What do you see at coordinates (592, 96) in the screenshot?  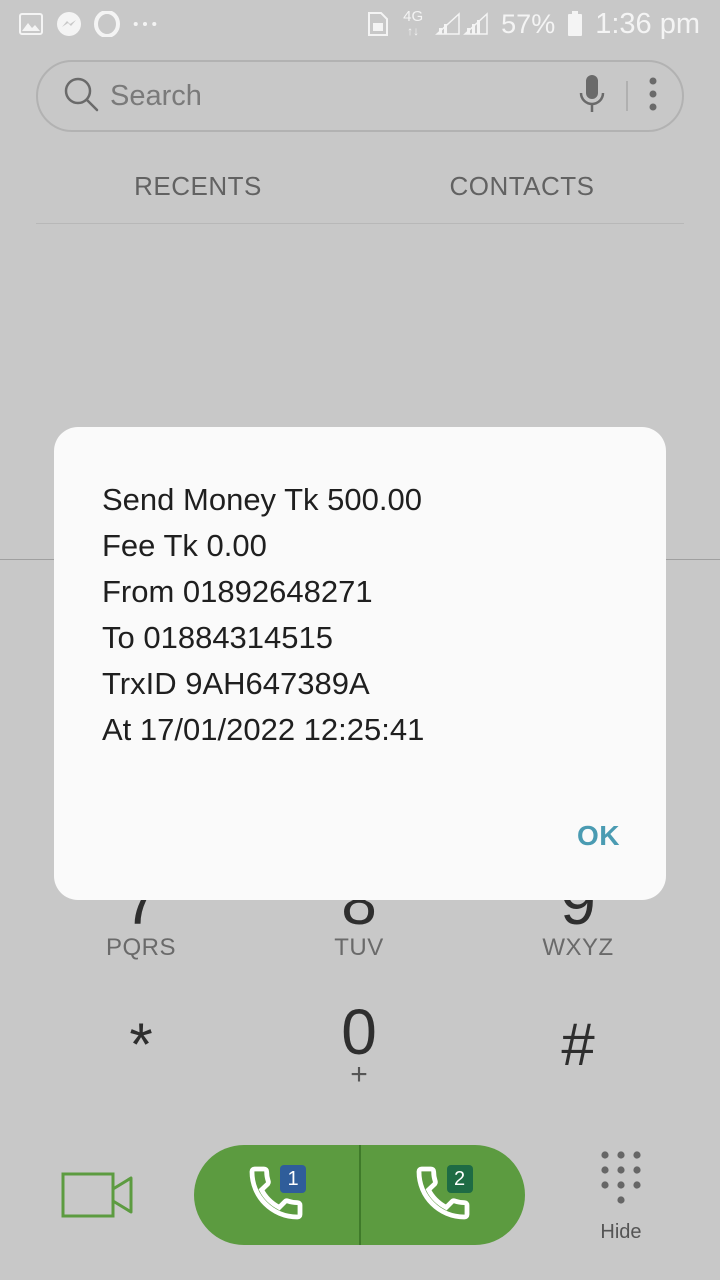 I see `microphone-icon` at bounding box center [592, 96].